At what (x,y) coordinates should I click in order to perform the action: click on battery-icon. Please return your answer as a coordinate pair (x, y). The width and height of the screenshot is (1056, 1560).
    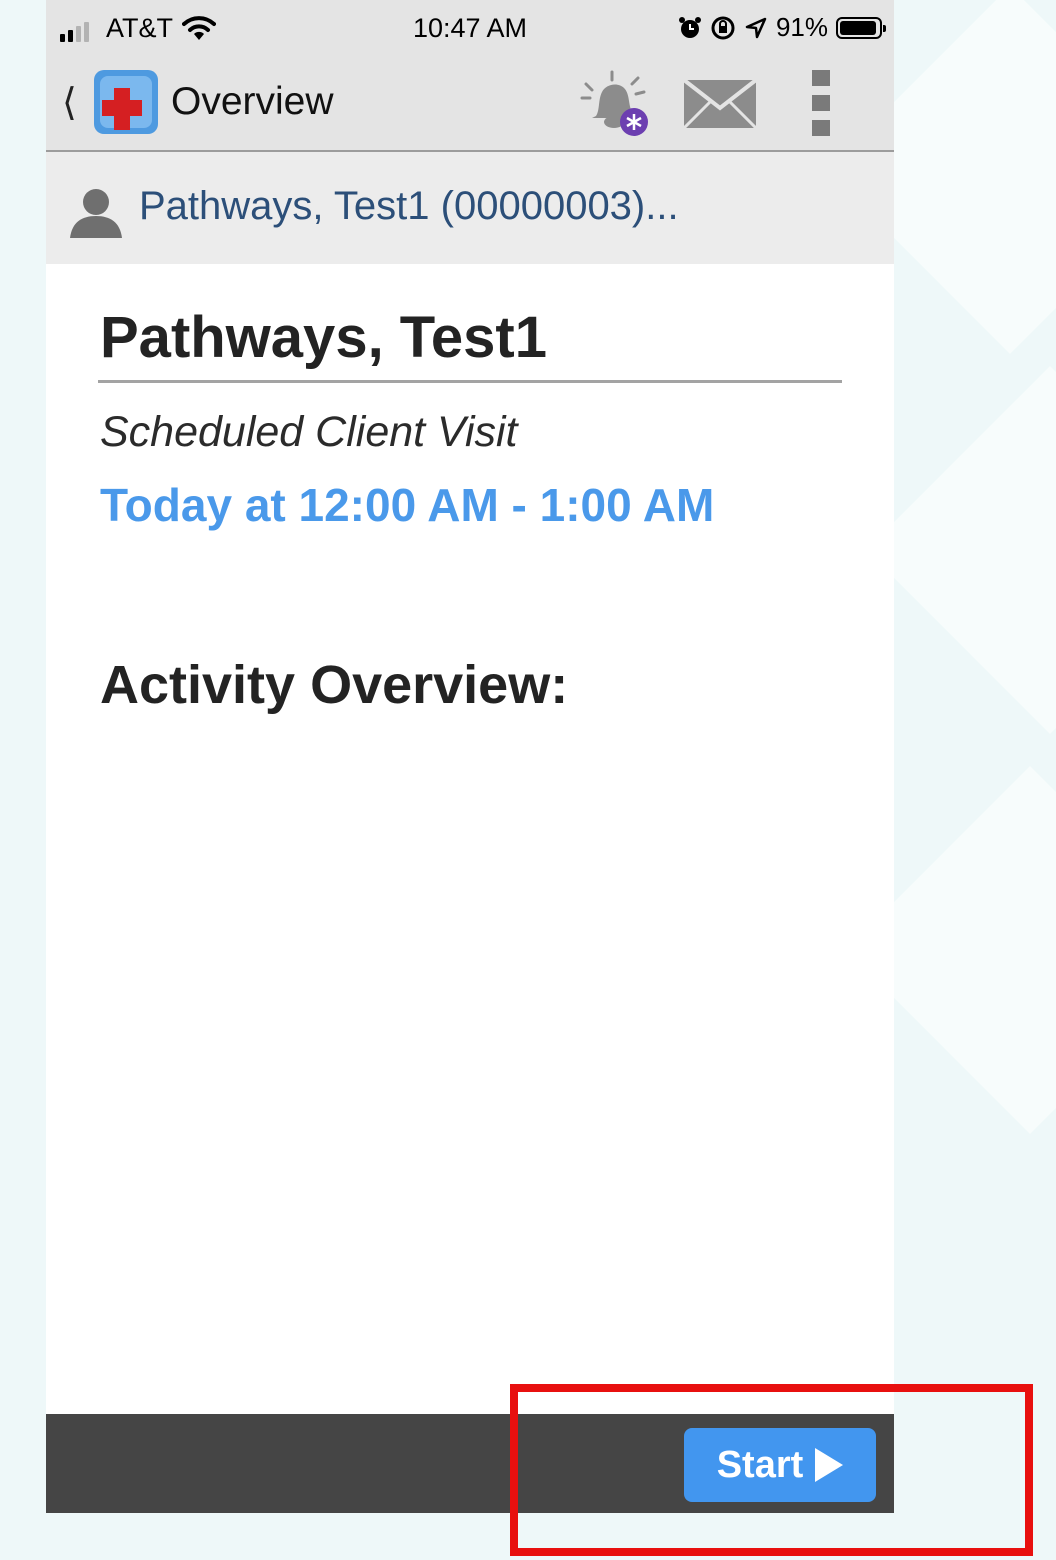
    Looking at the image, I should click on (861, 27).